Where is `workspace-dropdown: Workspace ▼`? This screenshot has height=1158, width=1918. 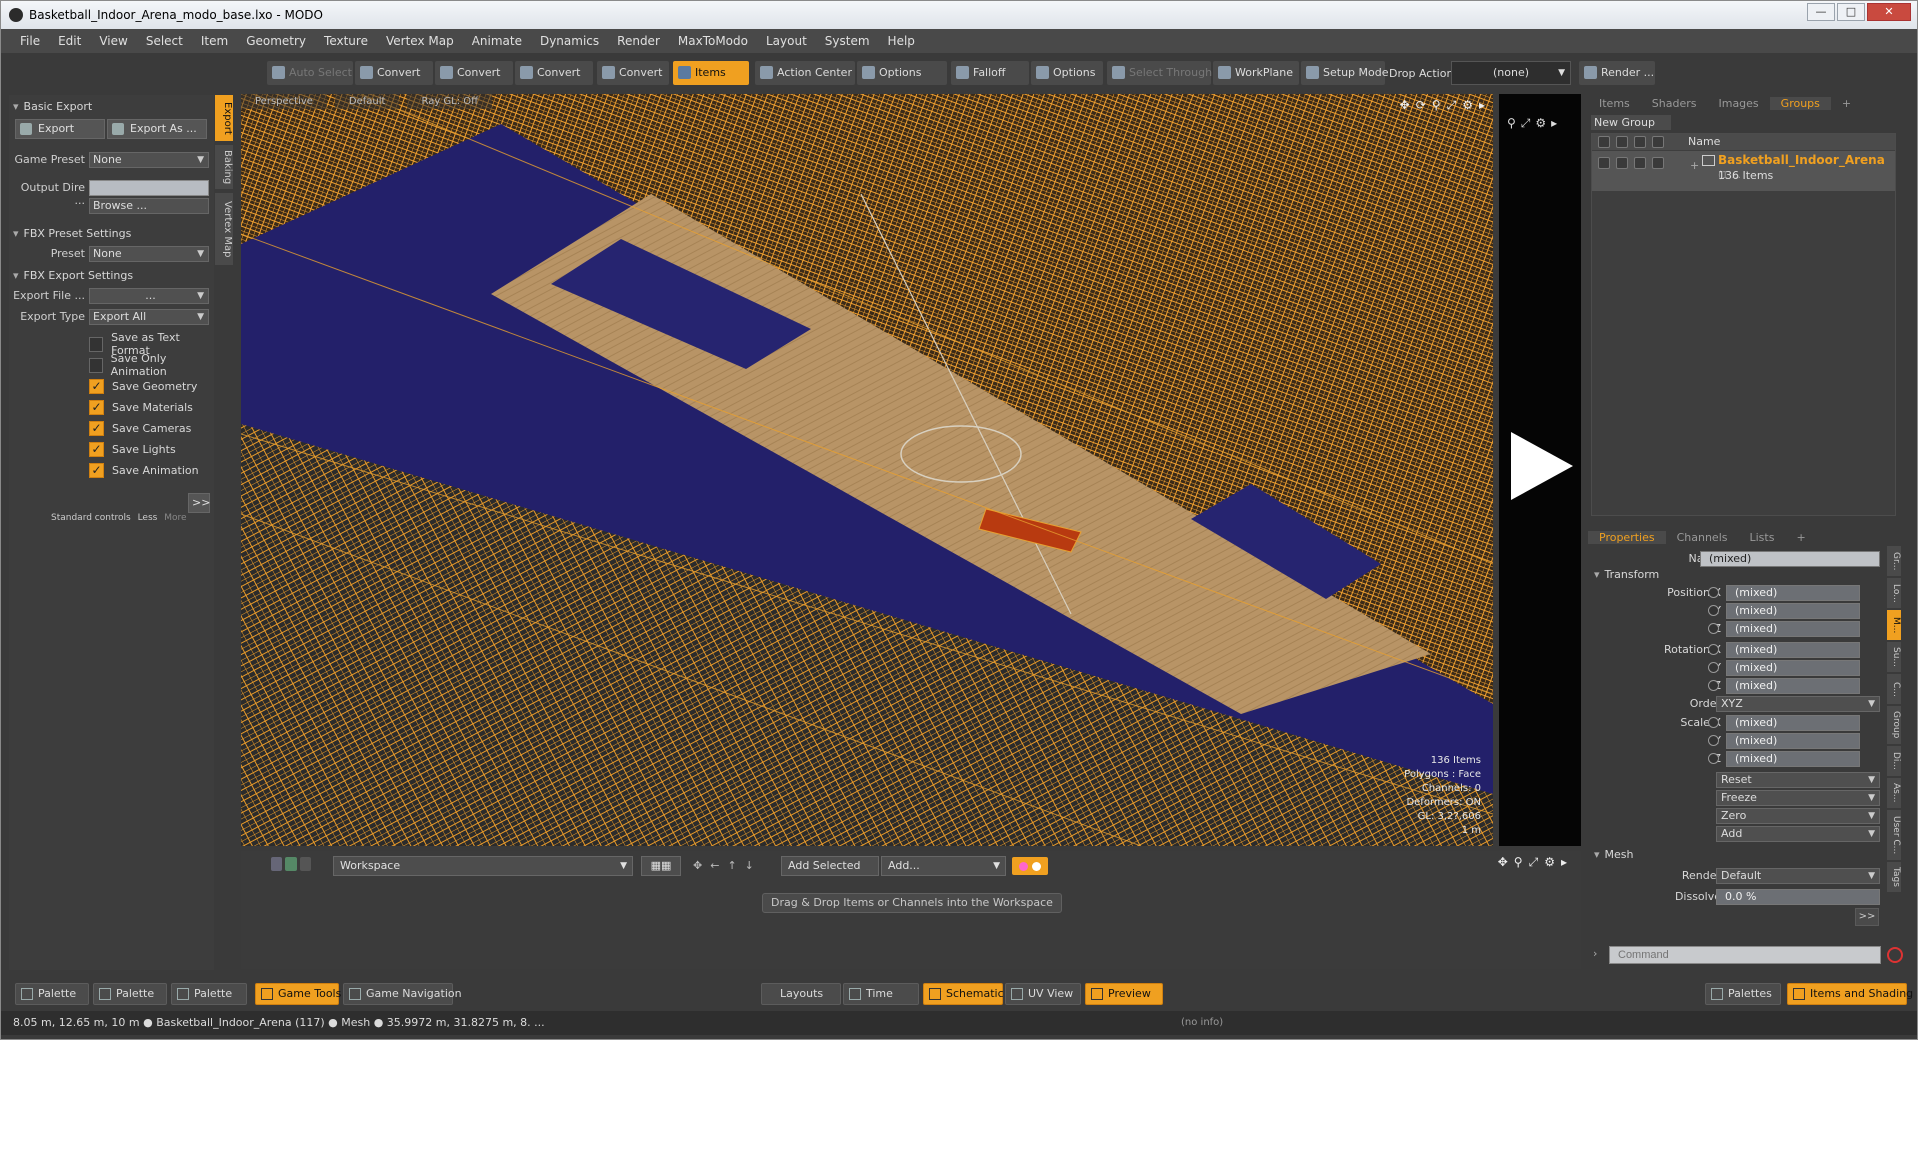
workspace-dropdown: Workspace ▼ is located at coordinates (483, 866).